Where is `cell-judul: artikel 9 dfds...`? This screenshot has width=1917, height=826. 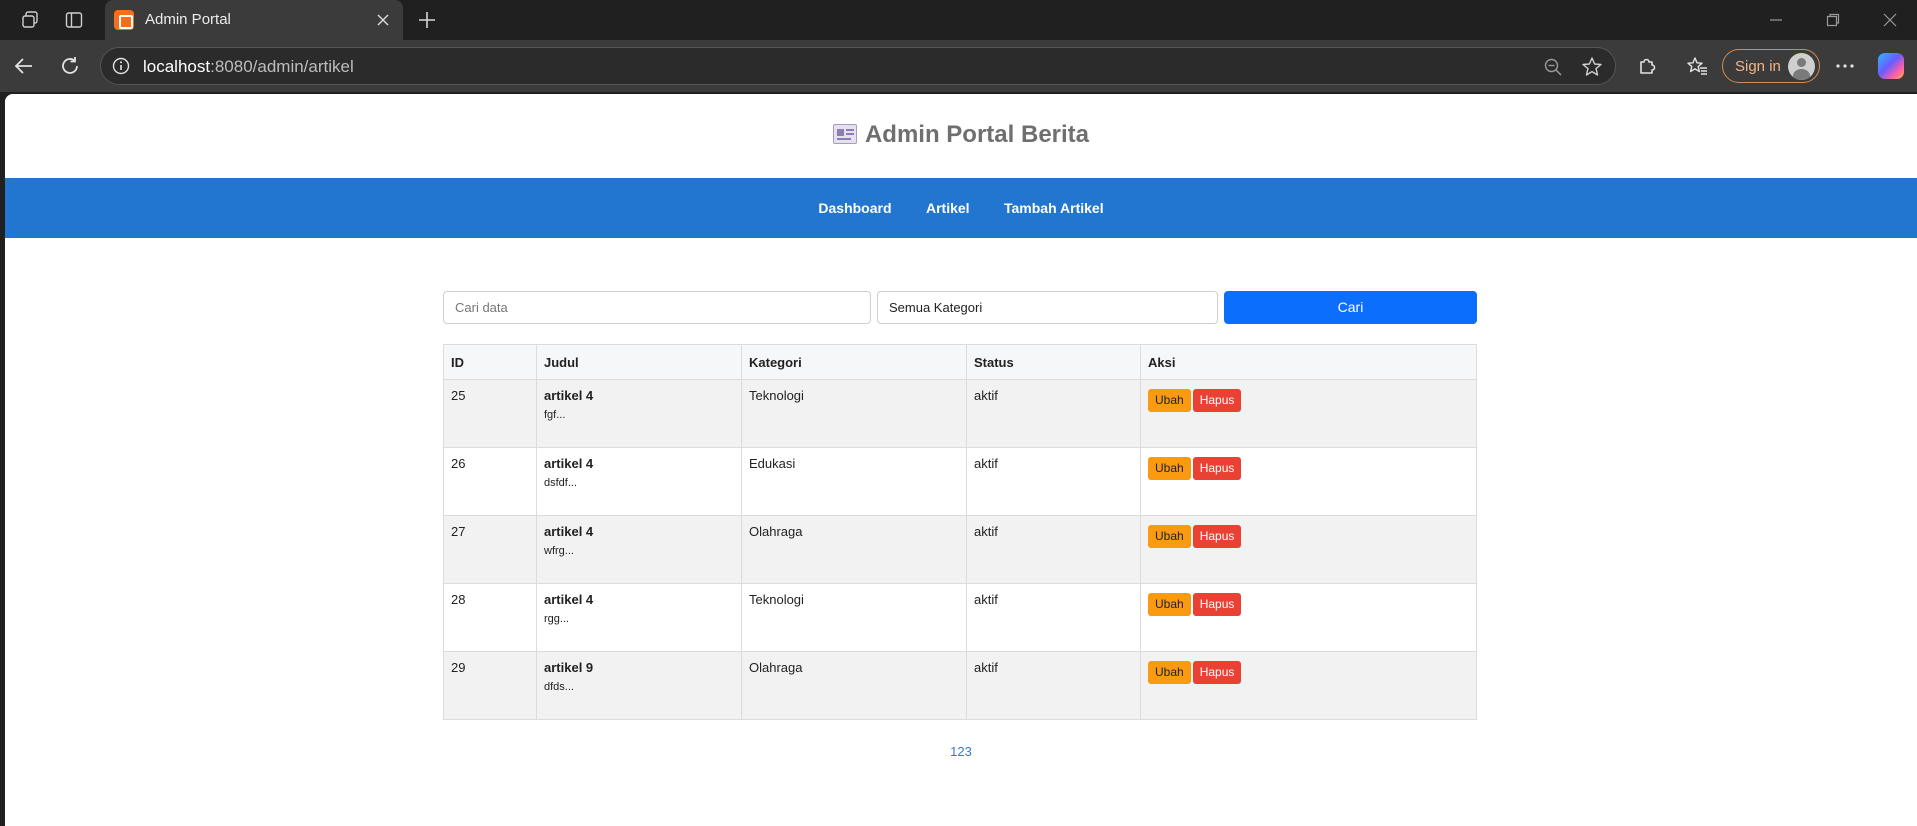
cell-judul: artikel 9 dfds... is located at coordinates (639, 685).